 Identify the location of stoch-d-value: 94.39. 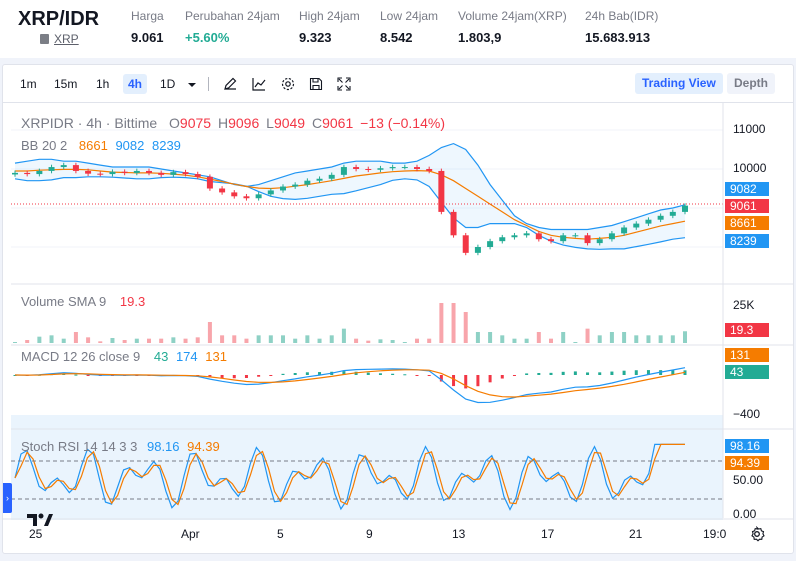
(203, 446).